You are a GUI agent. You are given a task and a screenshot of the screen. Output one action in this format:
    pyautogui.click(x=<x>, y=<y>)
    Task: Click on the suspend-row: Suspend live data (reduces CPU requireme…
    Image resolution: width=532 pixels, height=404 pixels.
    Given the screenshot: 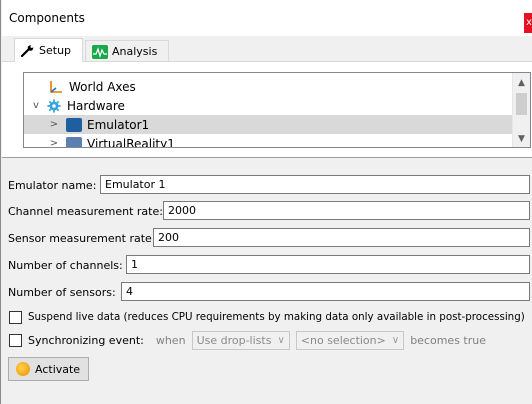 What is the action you would take?
    pyautogui.click(x=267, y=317)
    